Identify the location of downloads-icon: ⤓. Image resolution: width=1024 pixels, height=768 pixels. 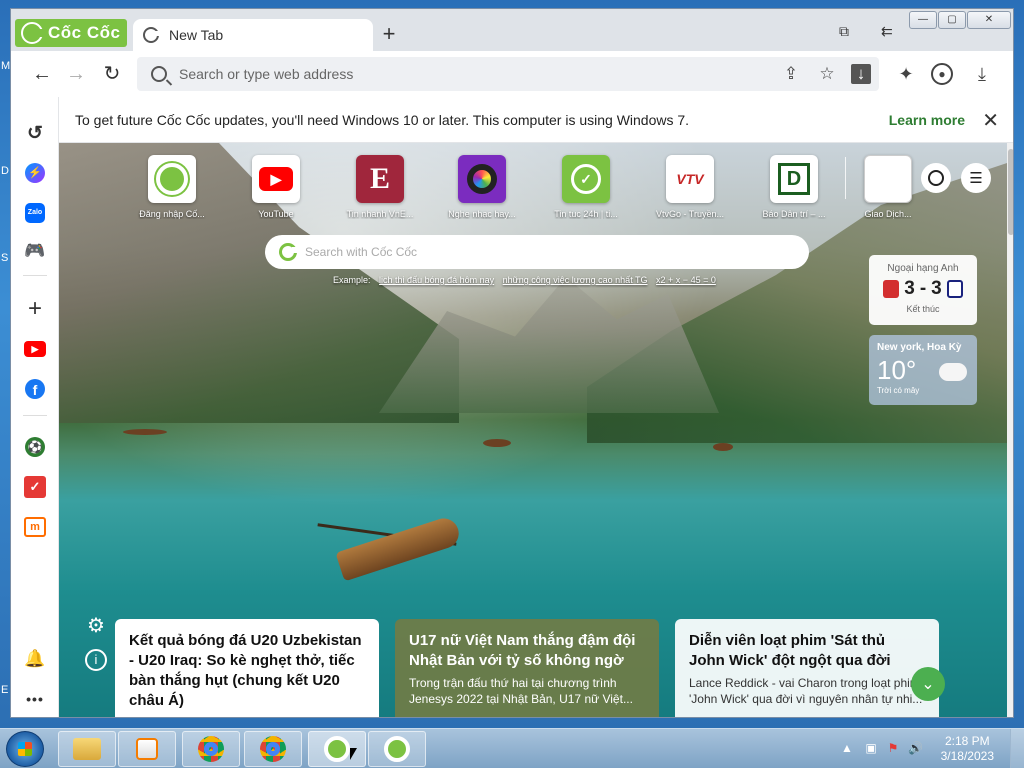
(982, 74).